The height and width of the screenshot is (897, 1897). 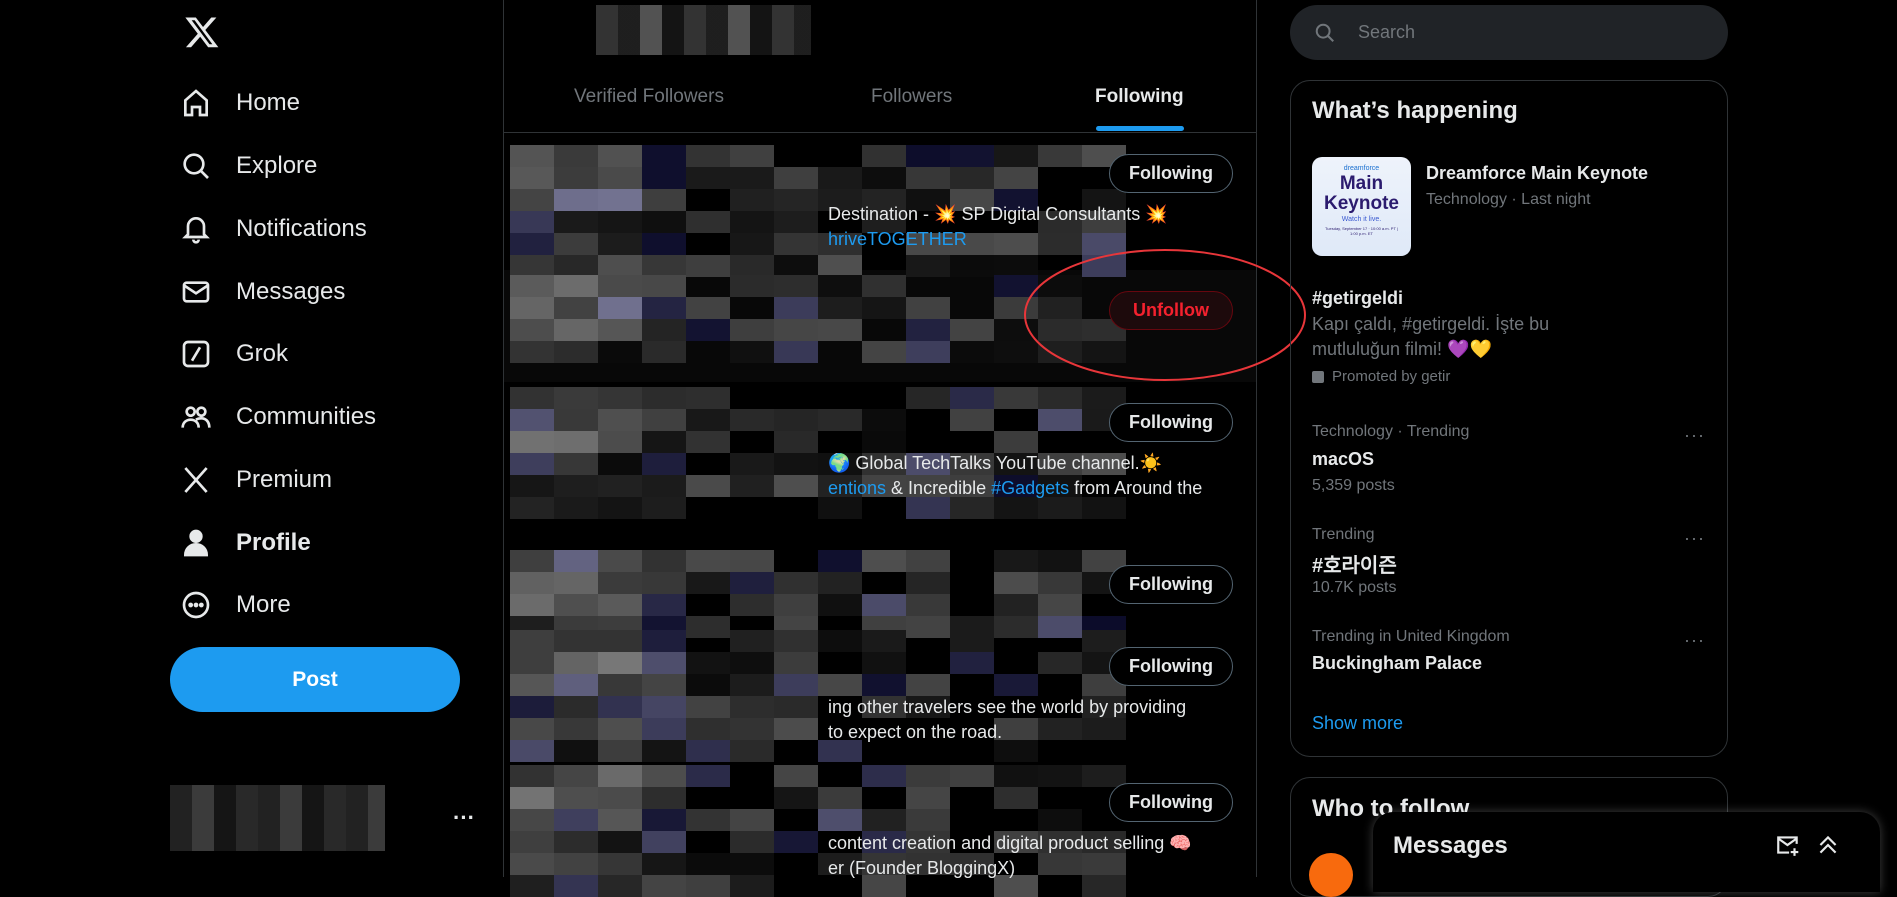 What do you see at coordinates (995, 463) in the screenshot?
I see `bio-line: 🌍 Global TechTalks YouTube channel.☀️` at bounding box center [995, 463].